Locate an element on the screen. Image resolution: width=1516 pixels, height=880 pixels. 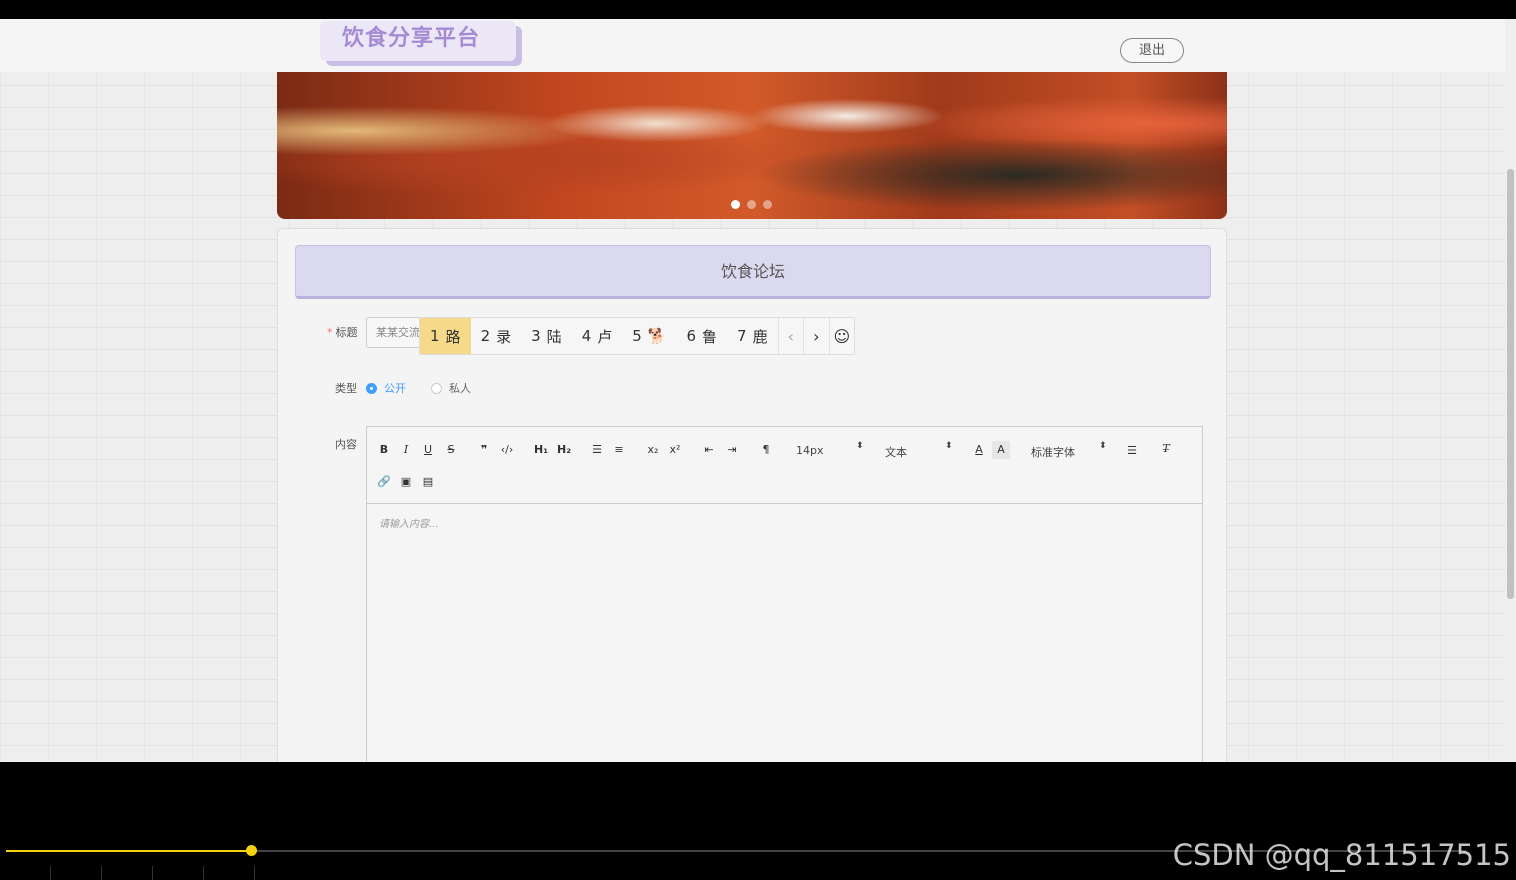
strike-icon: S is located at coordinates (451, 450).